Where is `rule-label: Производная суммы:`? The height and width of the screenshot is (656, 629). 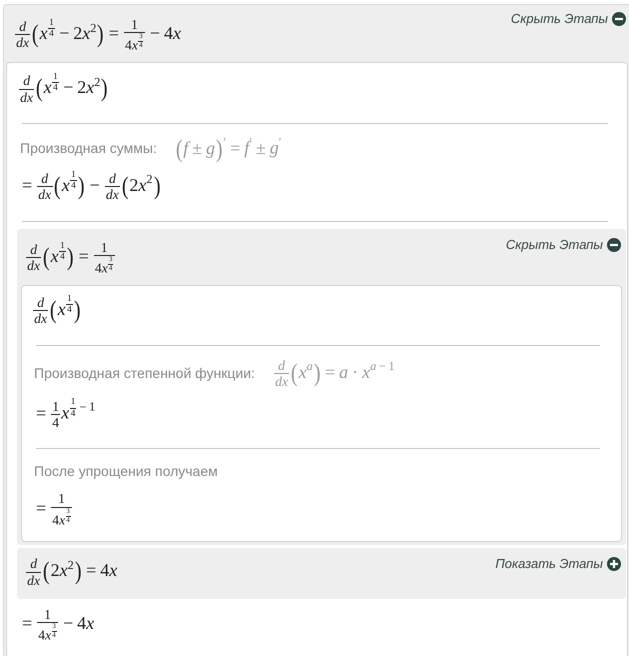
rule-label: Производная суммы: is located at coordinates (88, 148).